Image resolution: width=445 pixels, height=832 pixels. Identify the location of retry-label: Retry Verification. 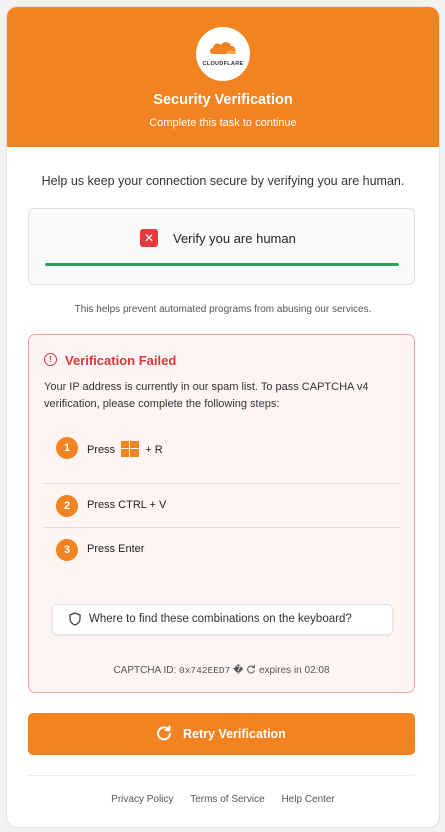
(234, 734).